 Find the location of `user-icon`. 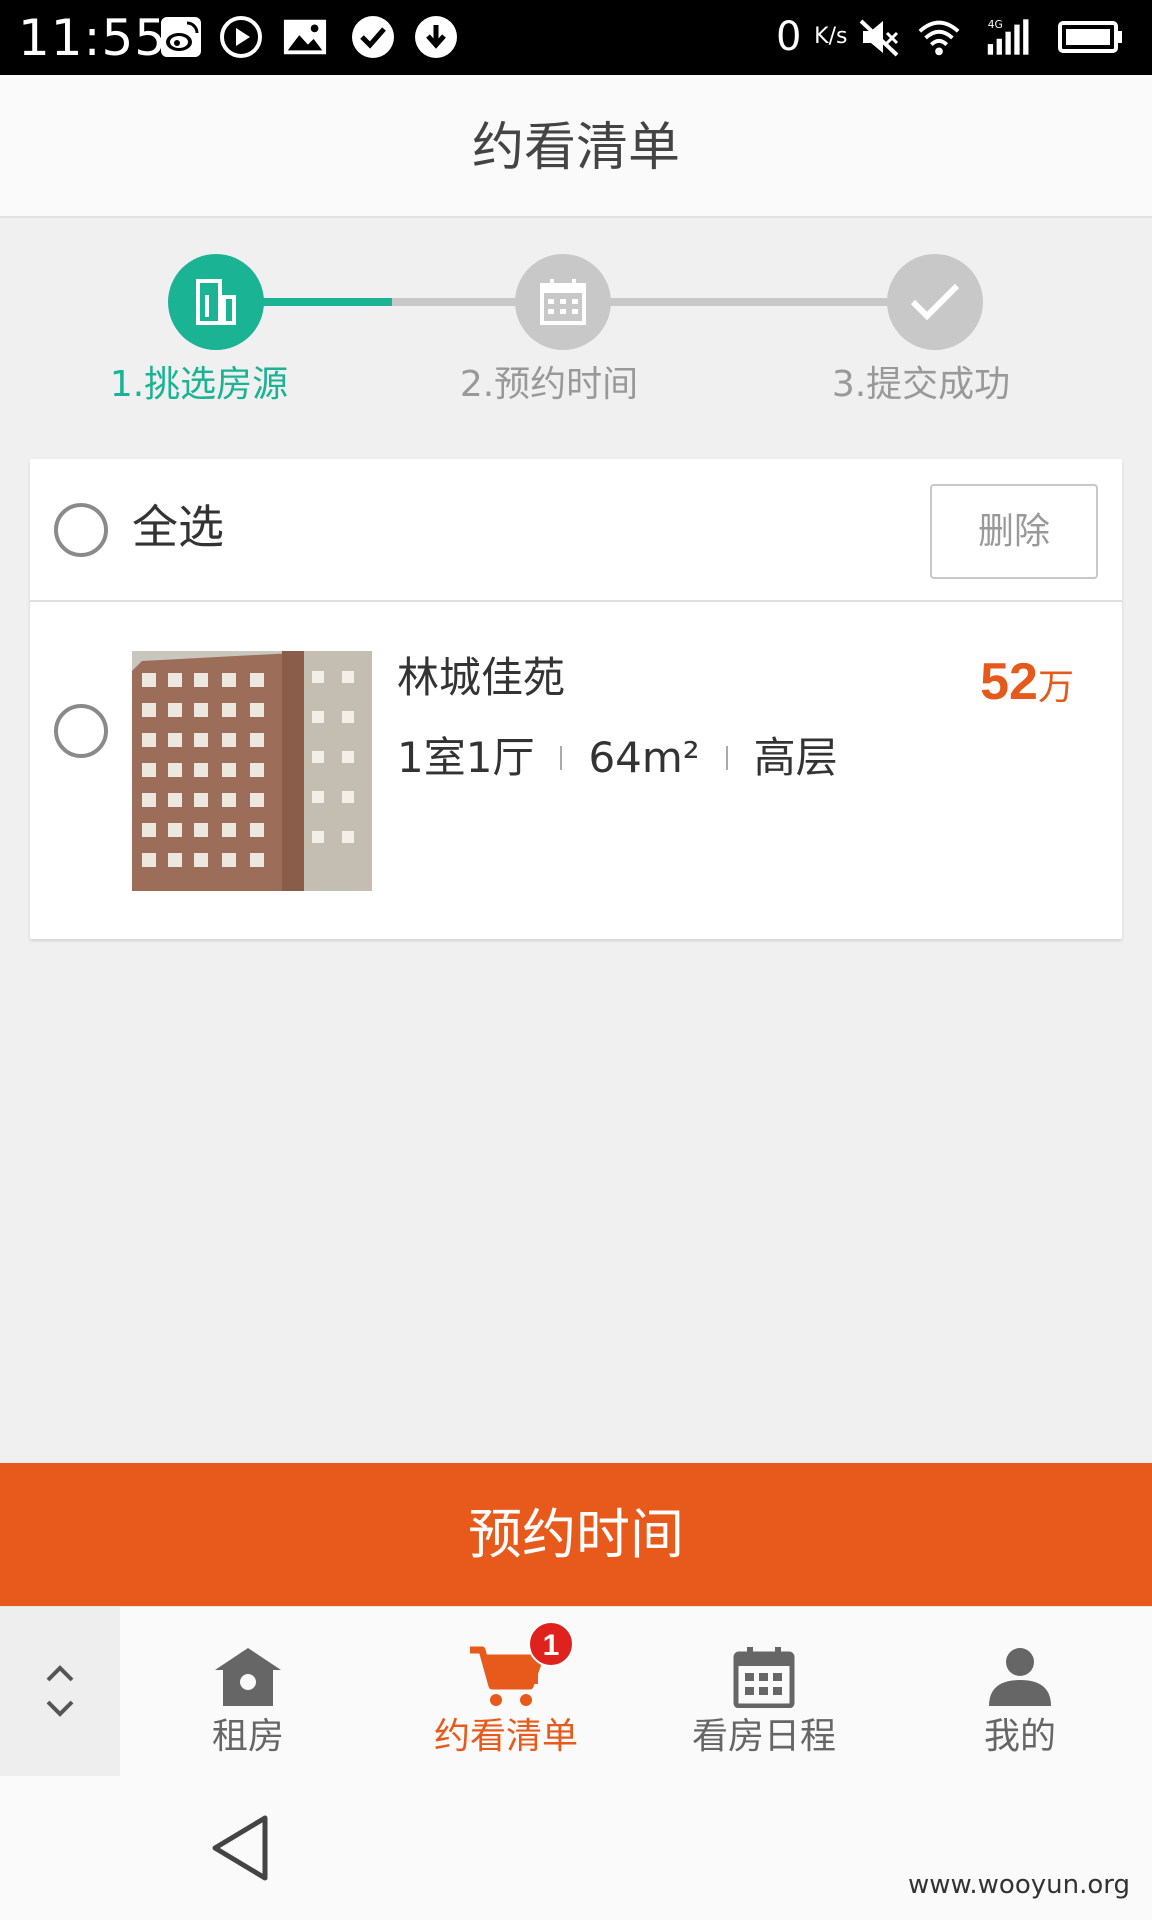

user-icon is located at coordinates (1020, 1677).